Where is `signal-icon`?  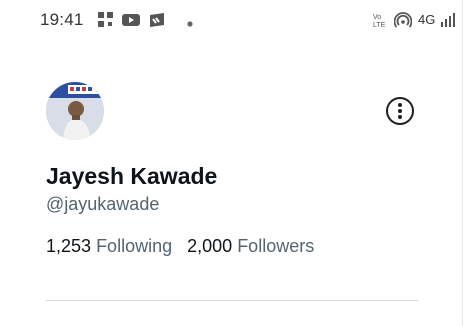 signal-icon is located at coordinates (448, 20).